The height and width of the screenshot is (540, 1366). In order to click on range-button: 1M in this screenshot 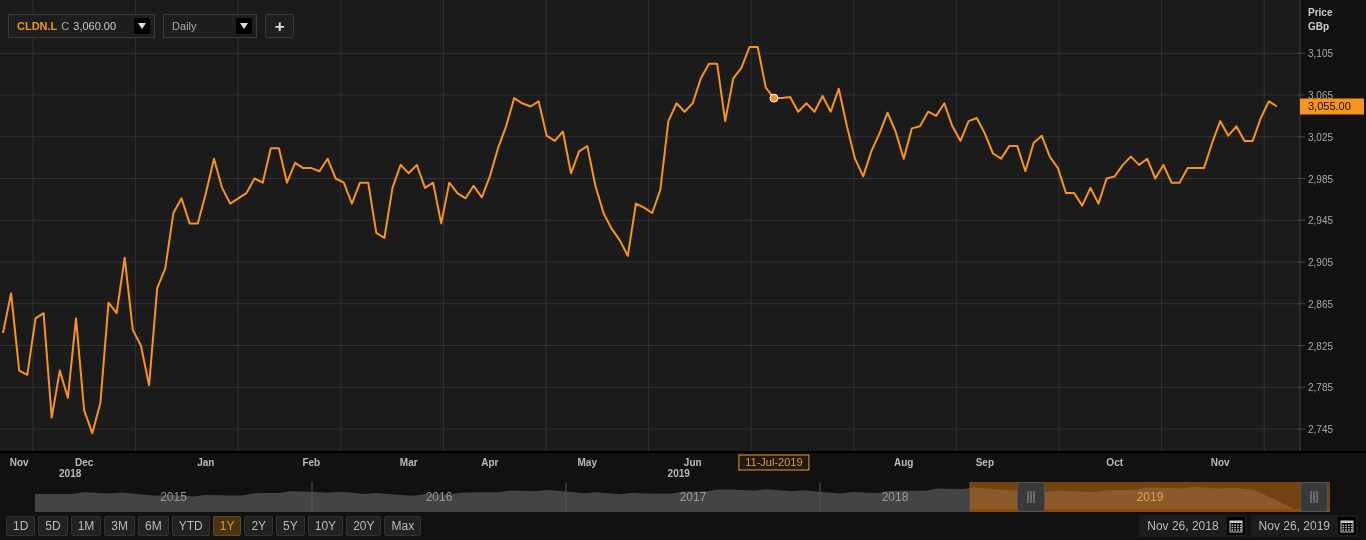, I will do `click(86, 526)`.